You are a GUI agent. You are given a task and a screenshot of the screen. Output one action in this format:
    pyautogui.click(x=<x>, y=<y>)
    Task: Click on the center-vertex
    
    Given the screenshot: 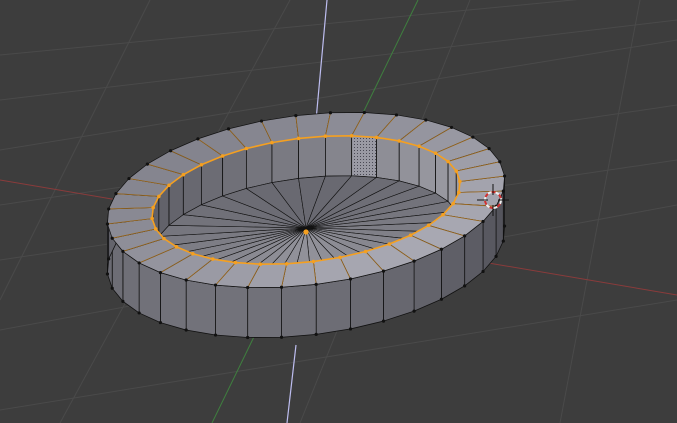 What is the action you would take?
    pyautogui.click(x=306, y=232)
    